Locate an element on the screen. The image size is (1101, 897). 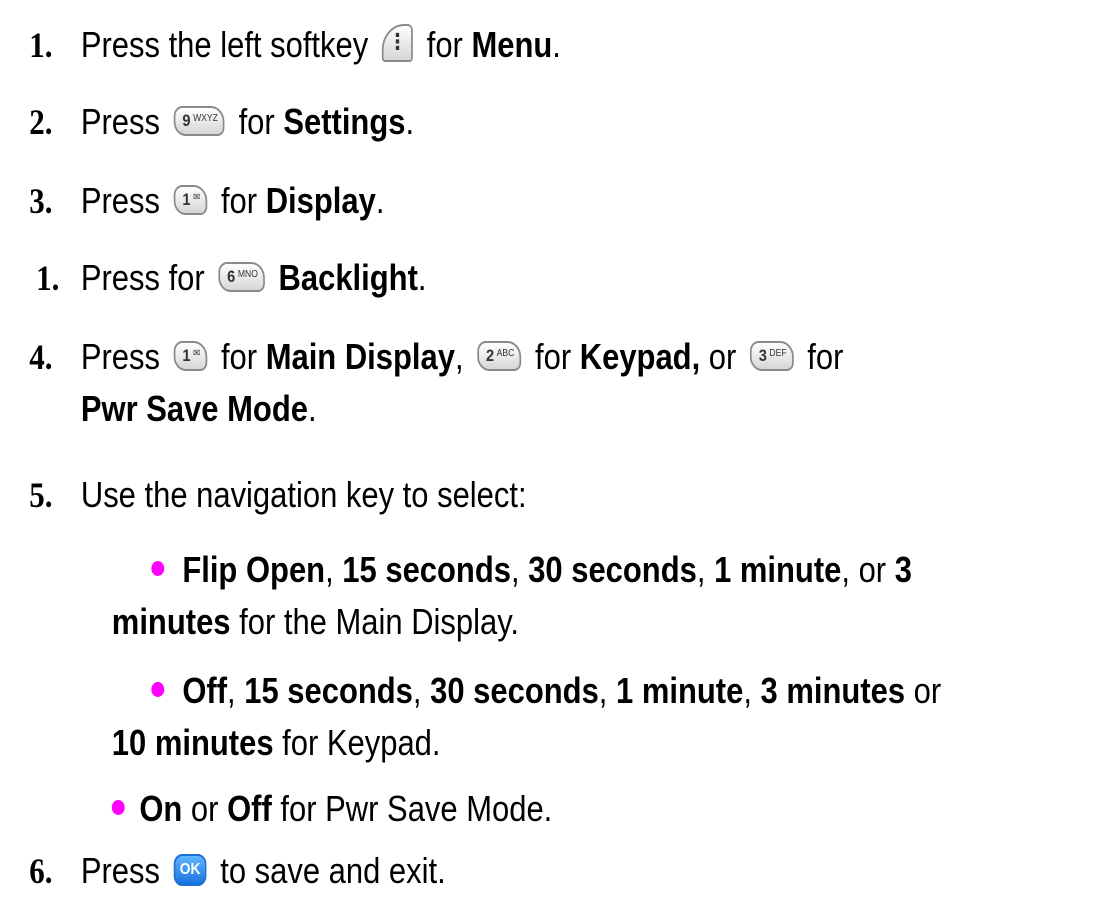
settings-label: Settings is located at coordinates (344, 121).